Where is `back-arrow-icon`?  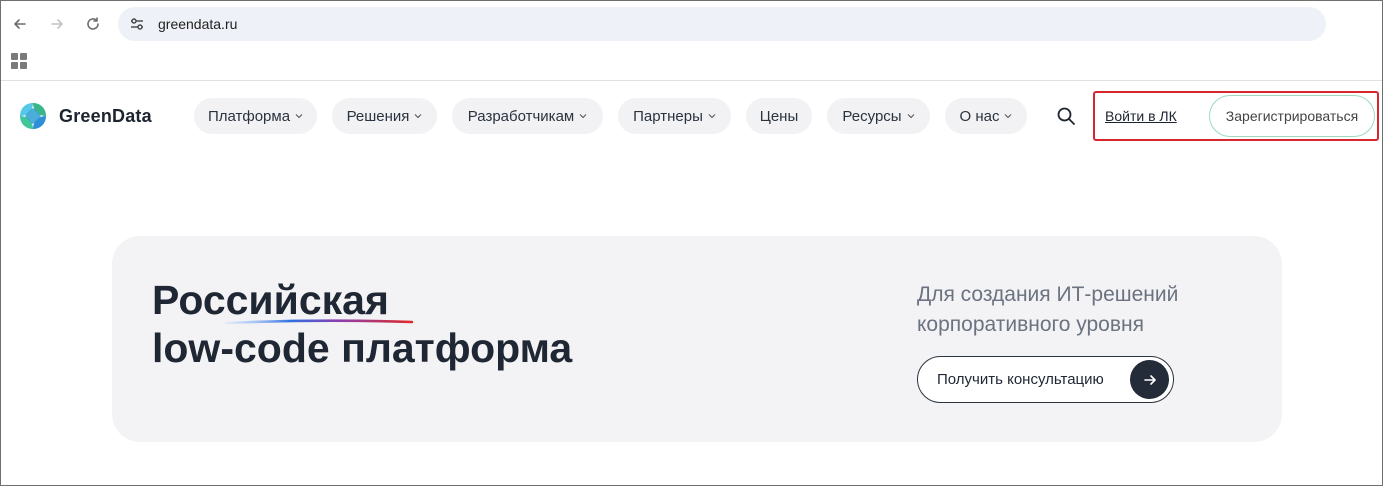
back-arrow-icon is located at coordinates (20, 24).